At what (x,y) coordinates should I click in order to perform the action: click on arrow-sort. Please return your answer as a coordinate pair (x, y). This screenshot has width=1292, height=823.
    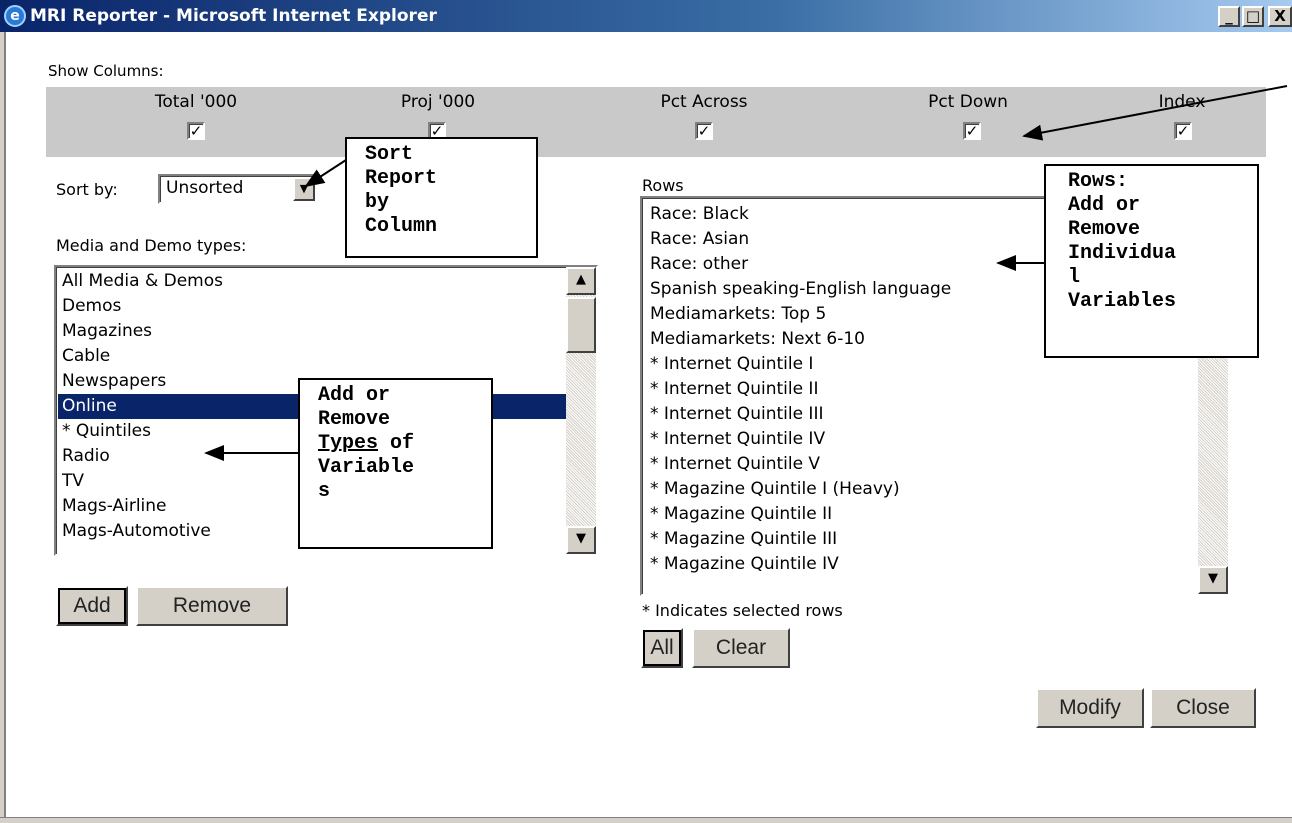
    Looking at the image, I should click on (325, 173).